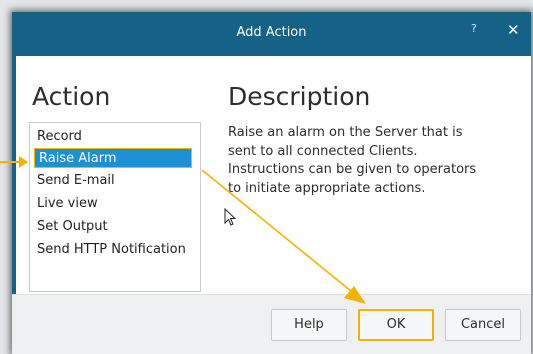 The width and height of the screenshot is (533, 354). I want to click on list-item-live-view: Live view, so click(116, 204).